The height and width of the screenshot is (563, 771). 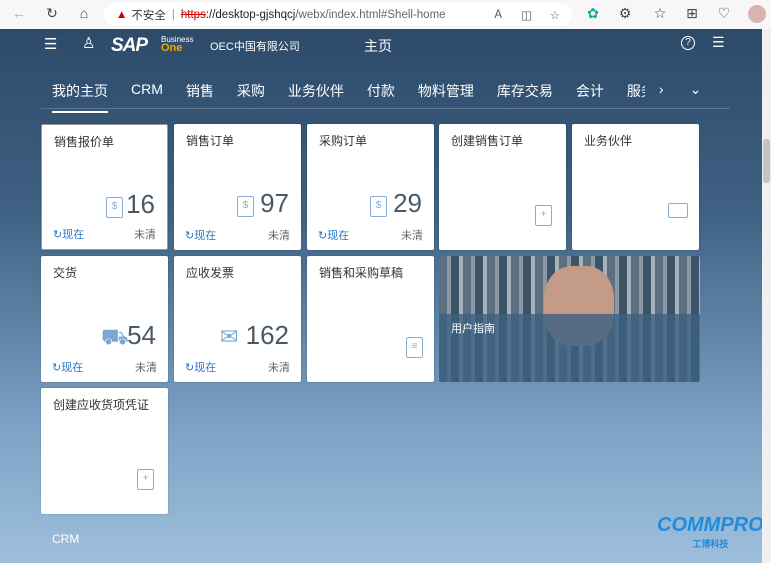 I want to click on tile-create-ar-down-payment: 创建应收货项凭证 +, so click(x=104, y=451).